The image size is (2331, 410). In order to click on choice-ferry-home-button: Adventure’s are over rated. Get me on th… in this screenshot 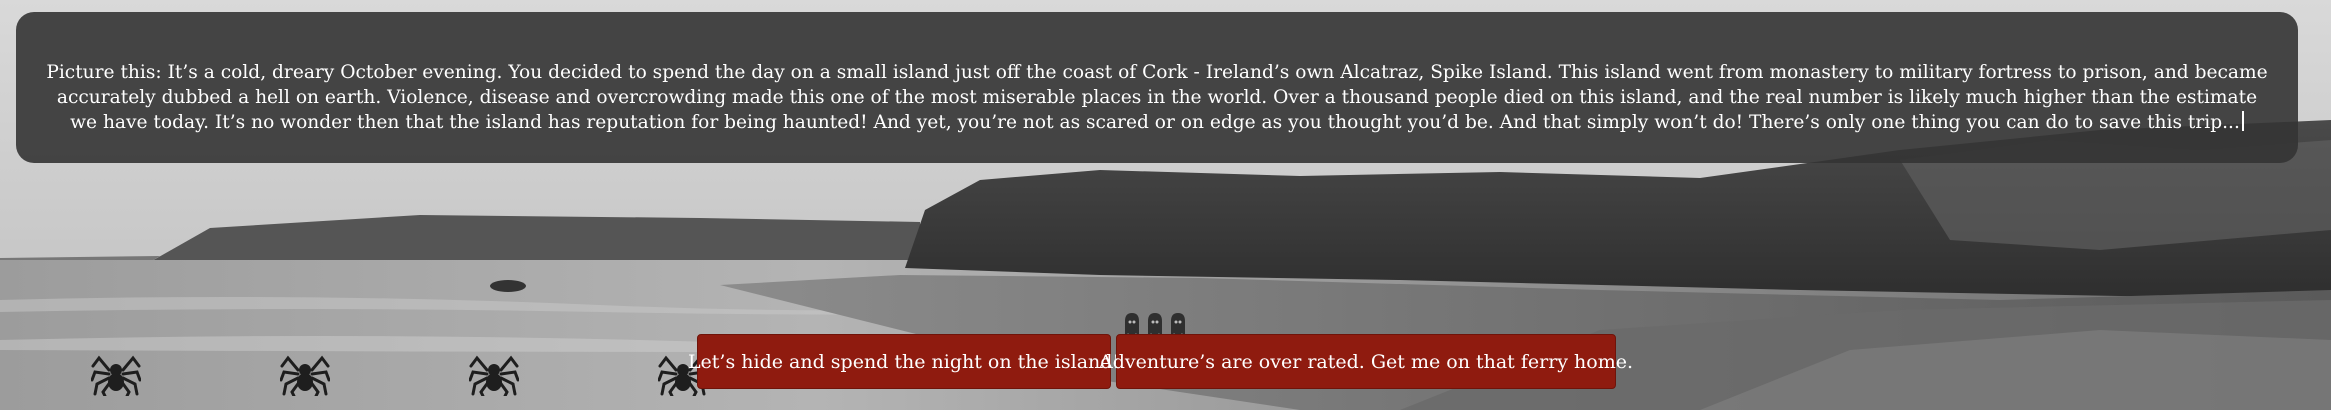, I will do `click(1366, 361)`.